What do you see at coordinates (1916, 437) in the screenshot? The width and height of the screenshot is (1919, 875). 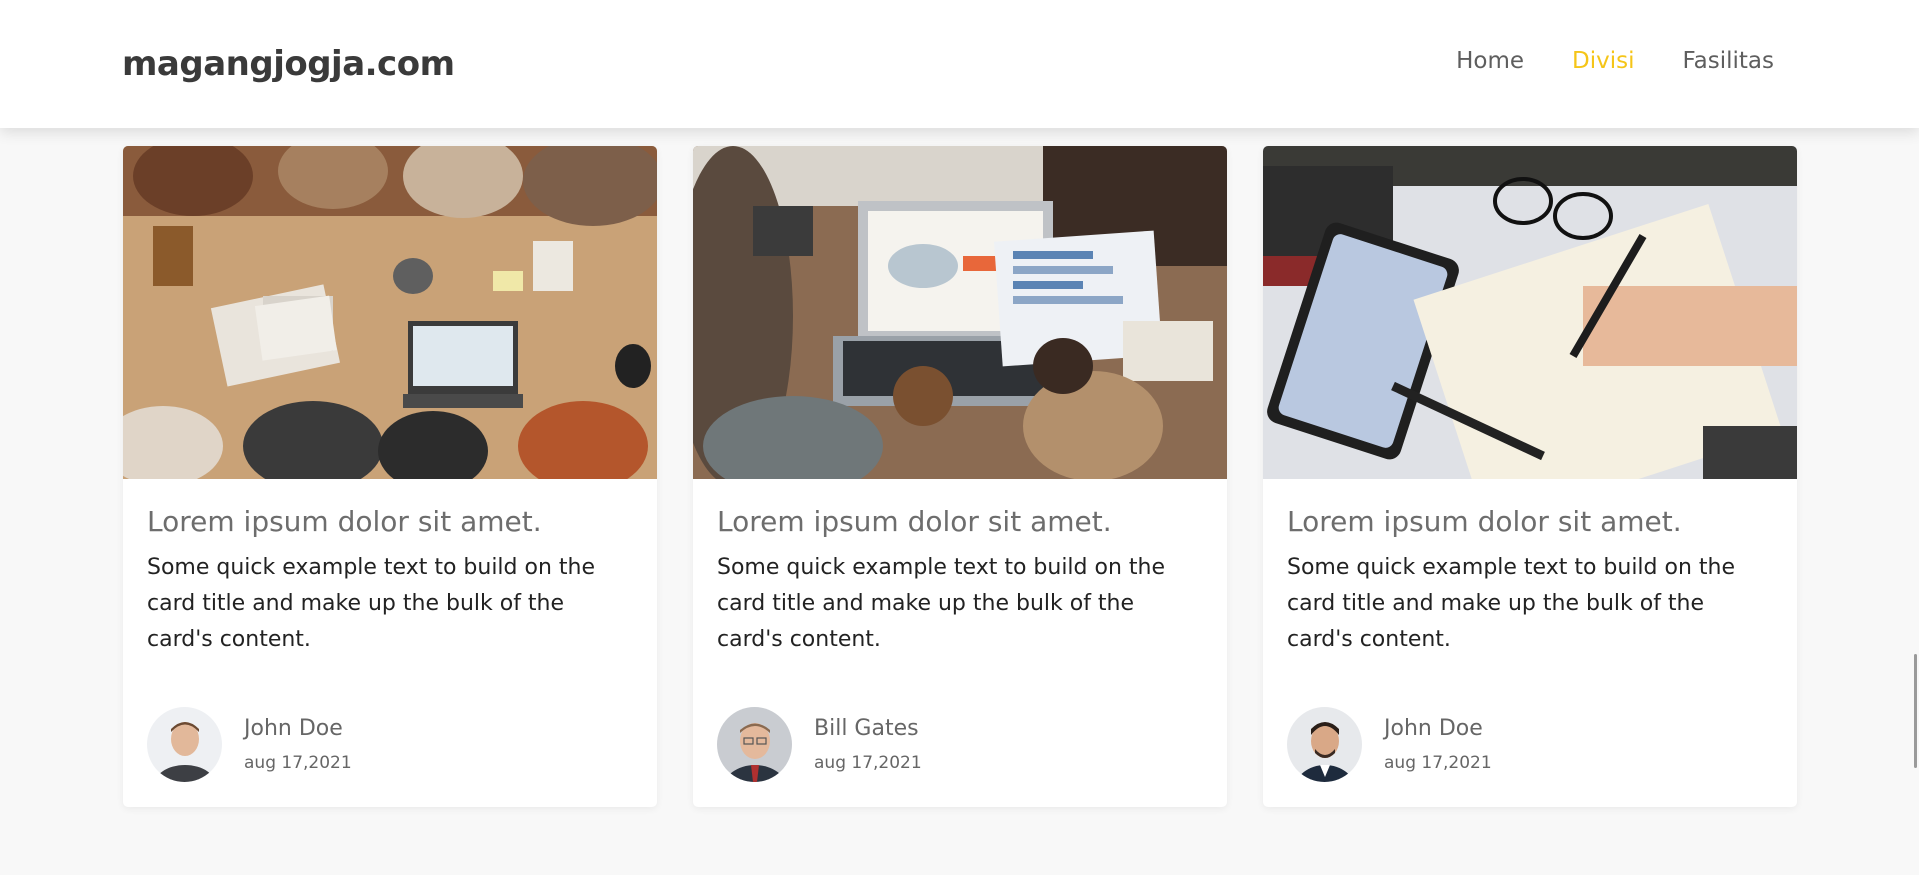 I see `scrollbar` at bounding box center [1916, 437].